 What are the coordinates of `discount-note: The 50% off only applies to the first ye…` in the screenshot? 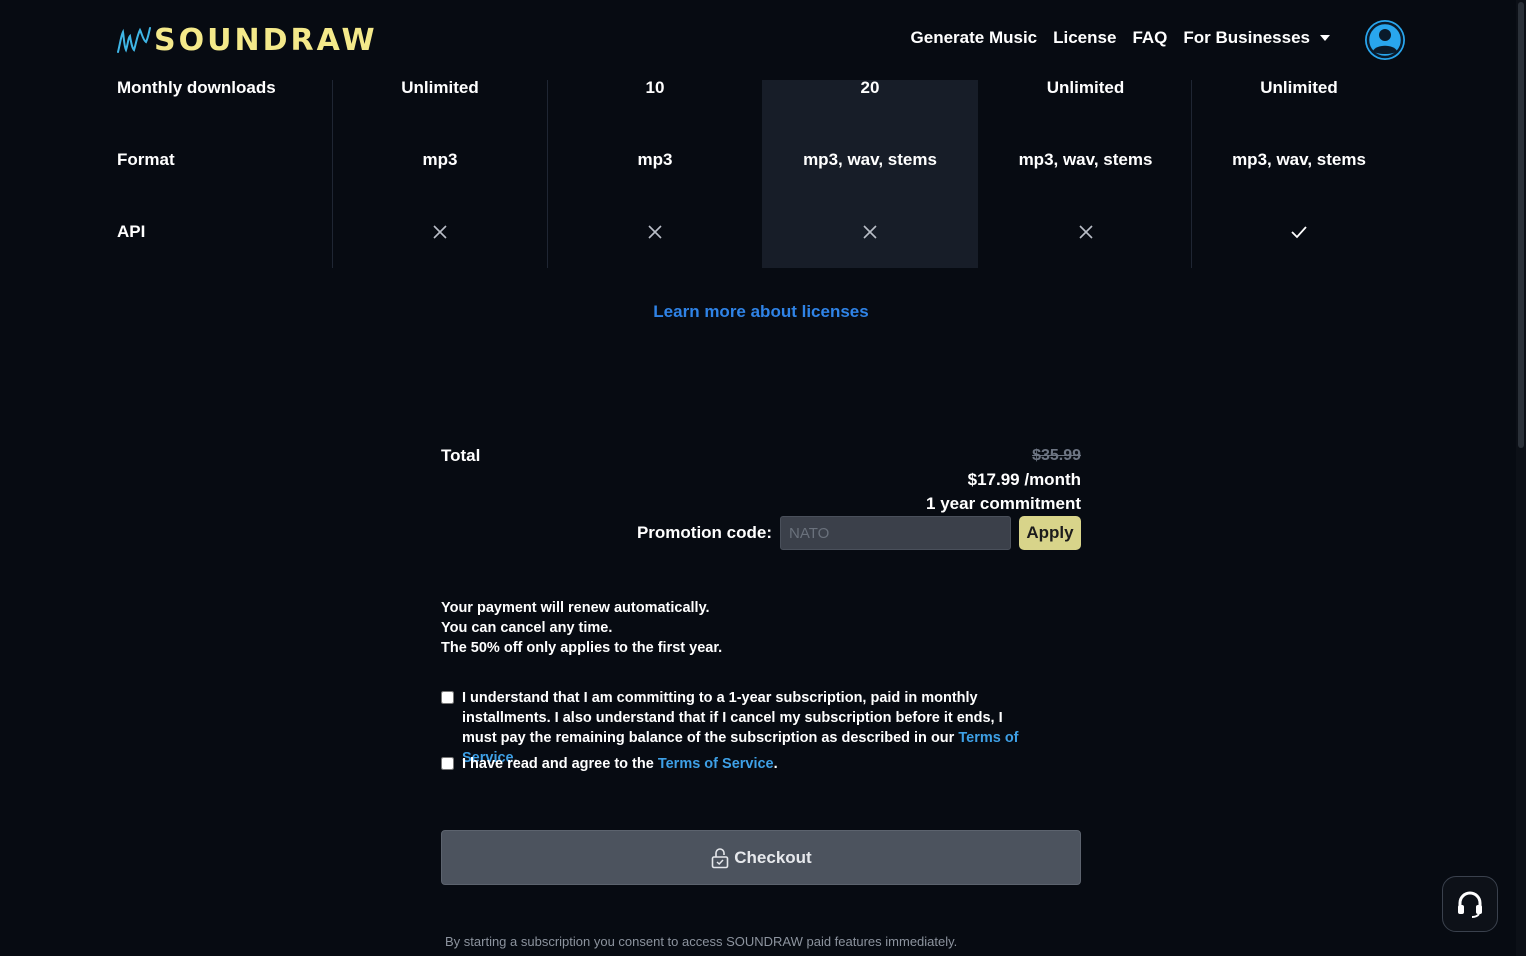 It's located at (582, 648).